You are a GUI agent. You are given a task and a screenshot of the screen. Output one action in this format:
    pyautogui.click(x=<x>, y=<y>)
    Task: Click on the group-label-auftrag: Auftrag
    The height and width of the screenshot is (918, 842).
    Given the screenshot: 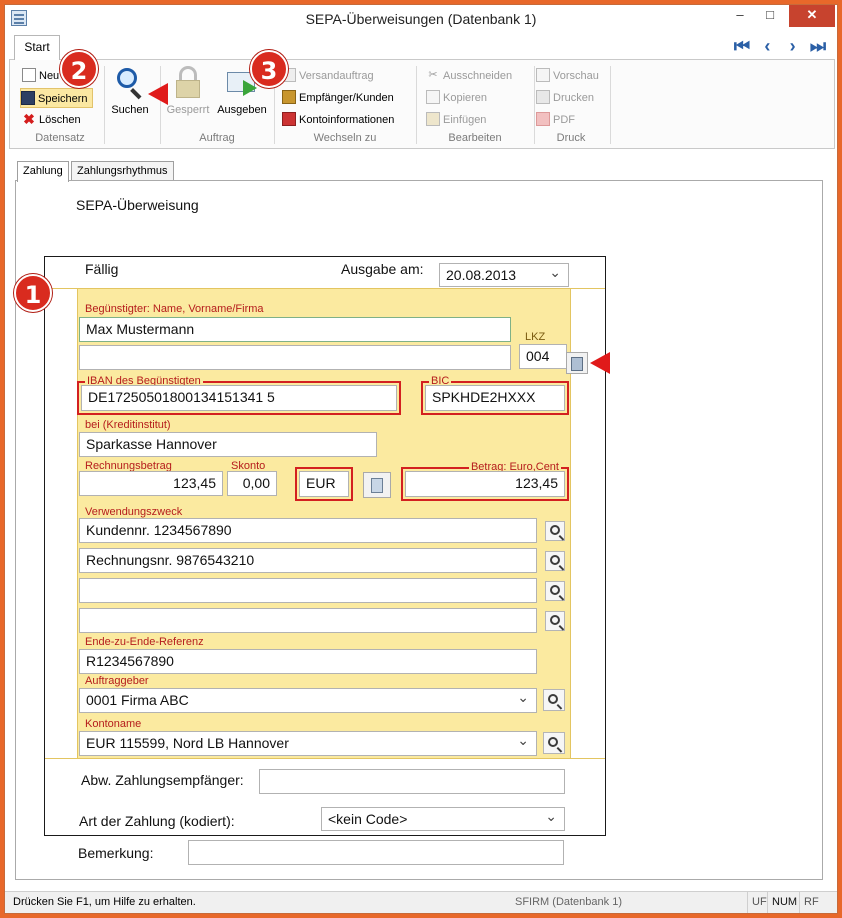 What is the action you would take?
    pyautogui.click(x=217, y=138)
    